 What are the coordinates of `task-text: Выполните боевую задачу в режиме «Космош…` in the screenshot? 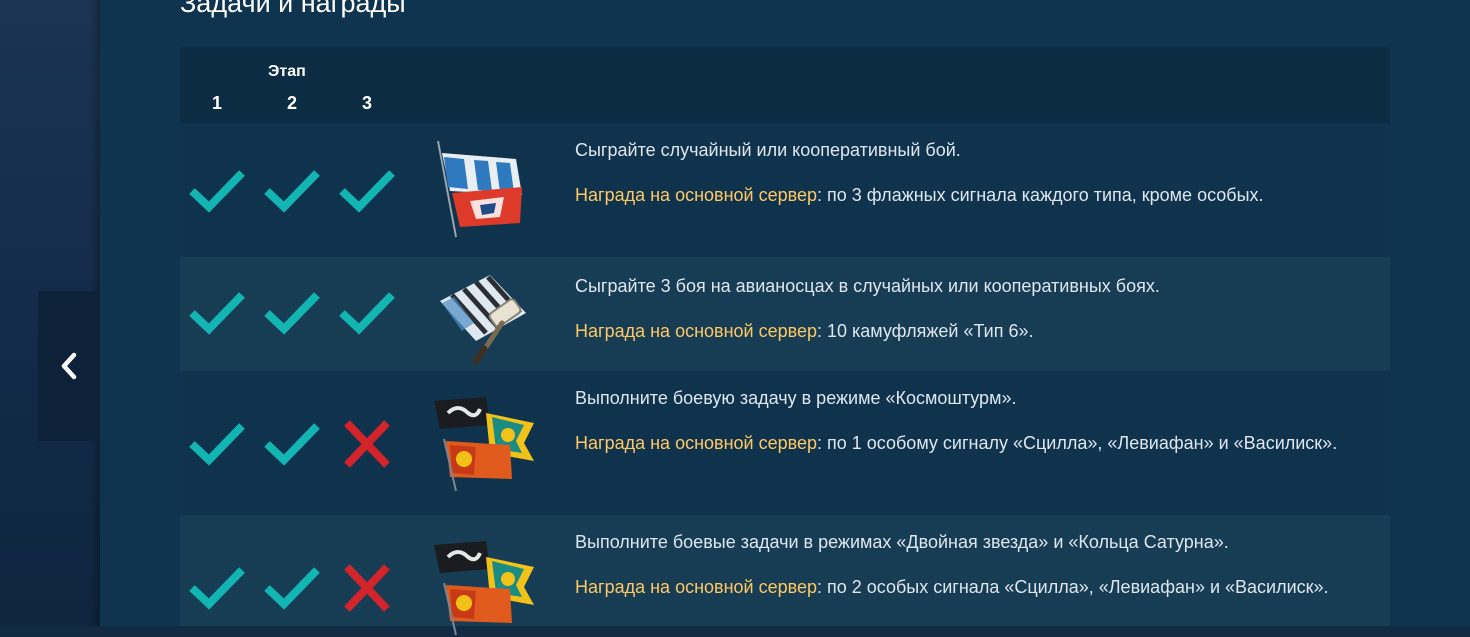 It's located at (796, 398).